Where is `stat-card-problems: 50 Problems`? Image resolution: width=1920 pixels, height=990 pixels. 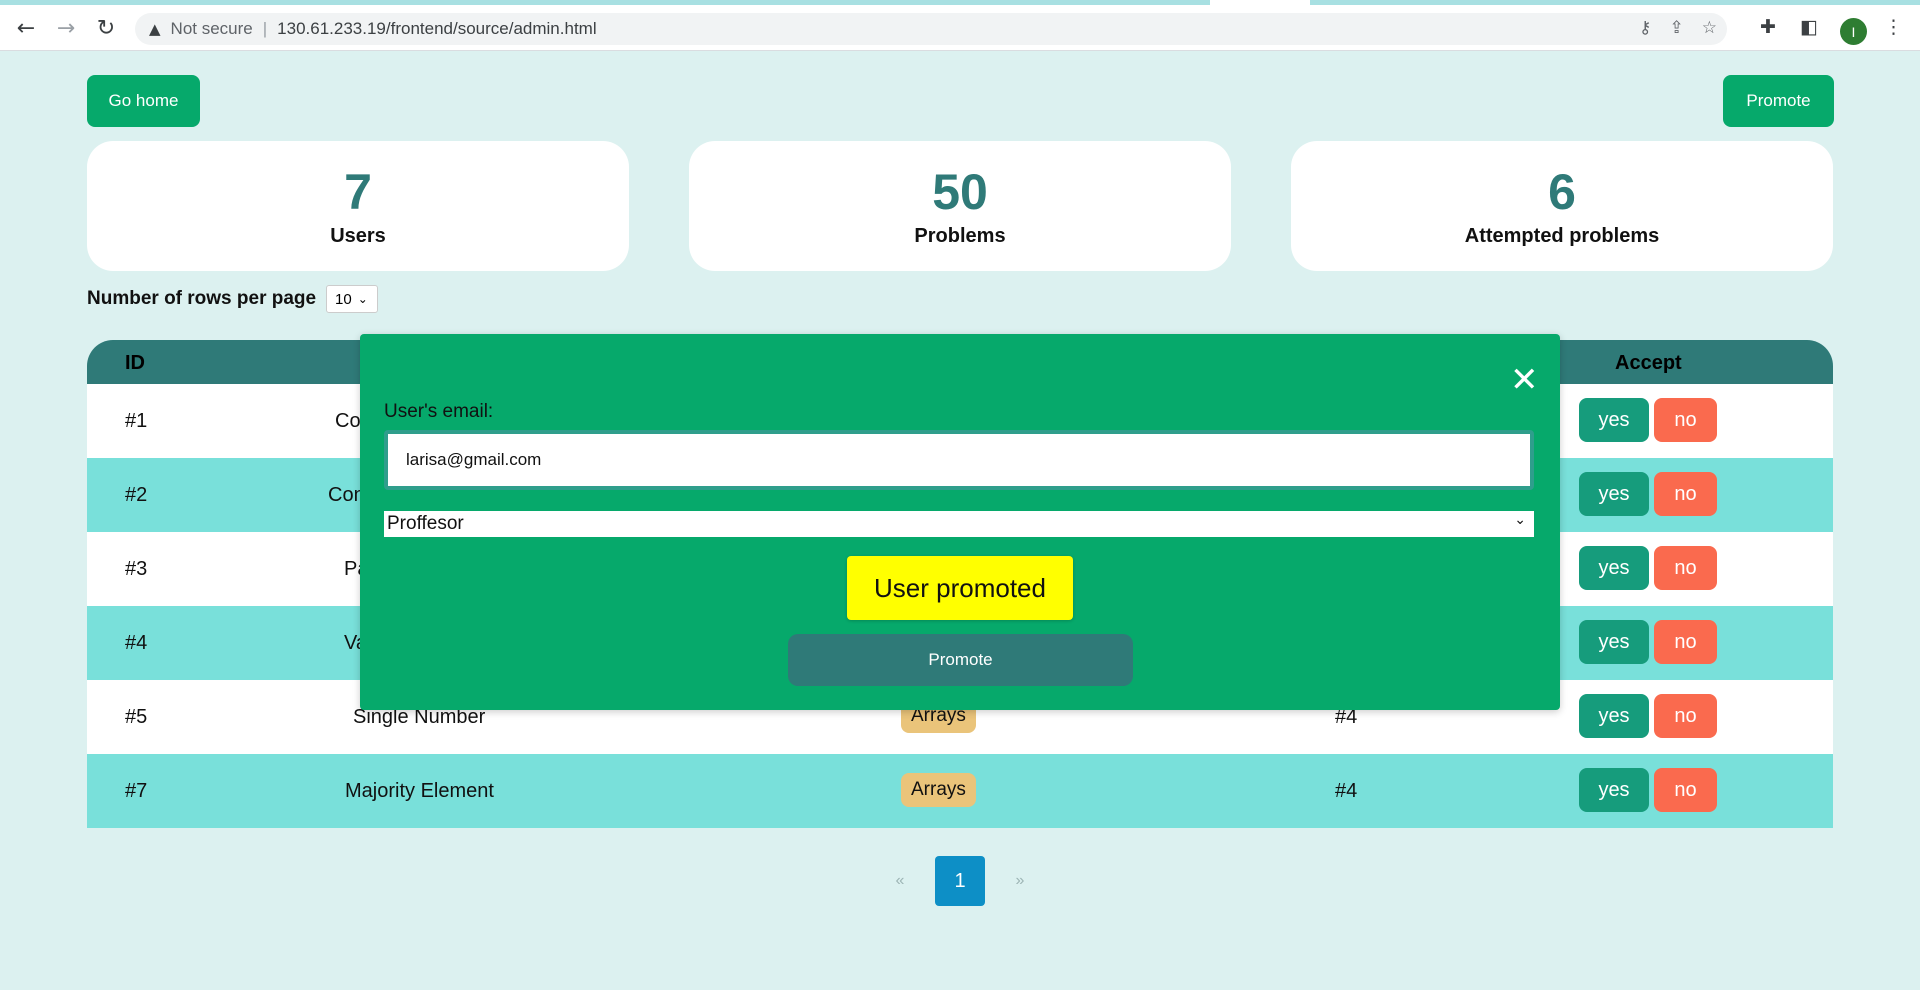
stat-card-problems: 50 Problems is located at coordinates (960, 206).